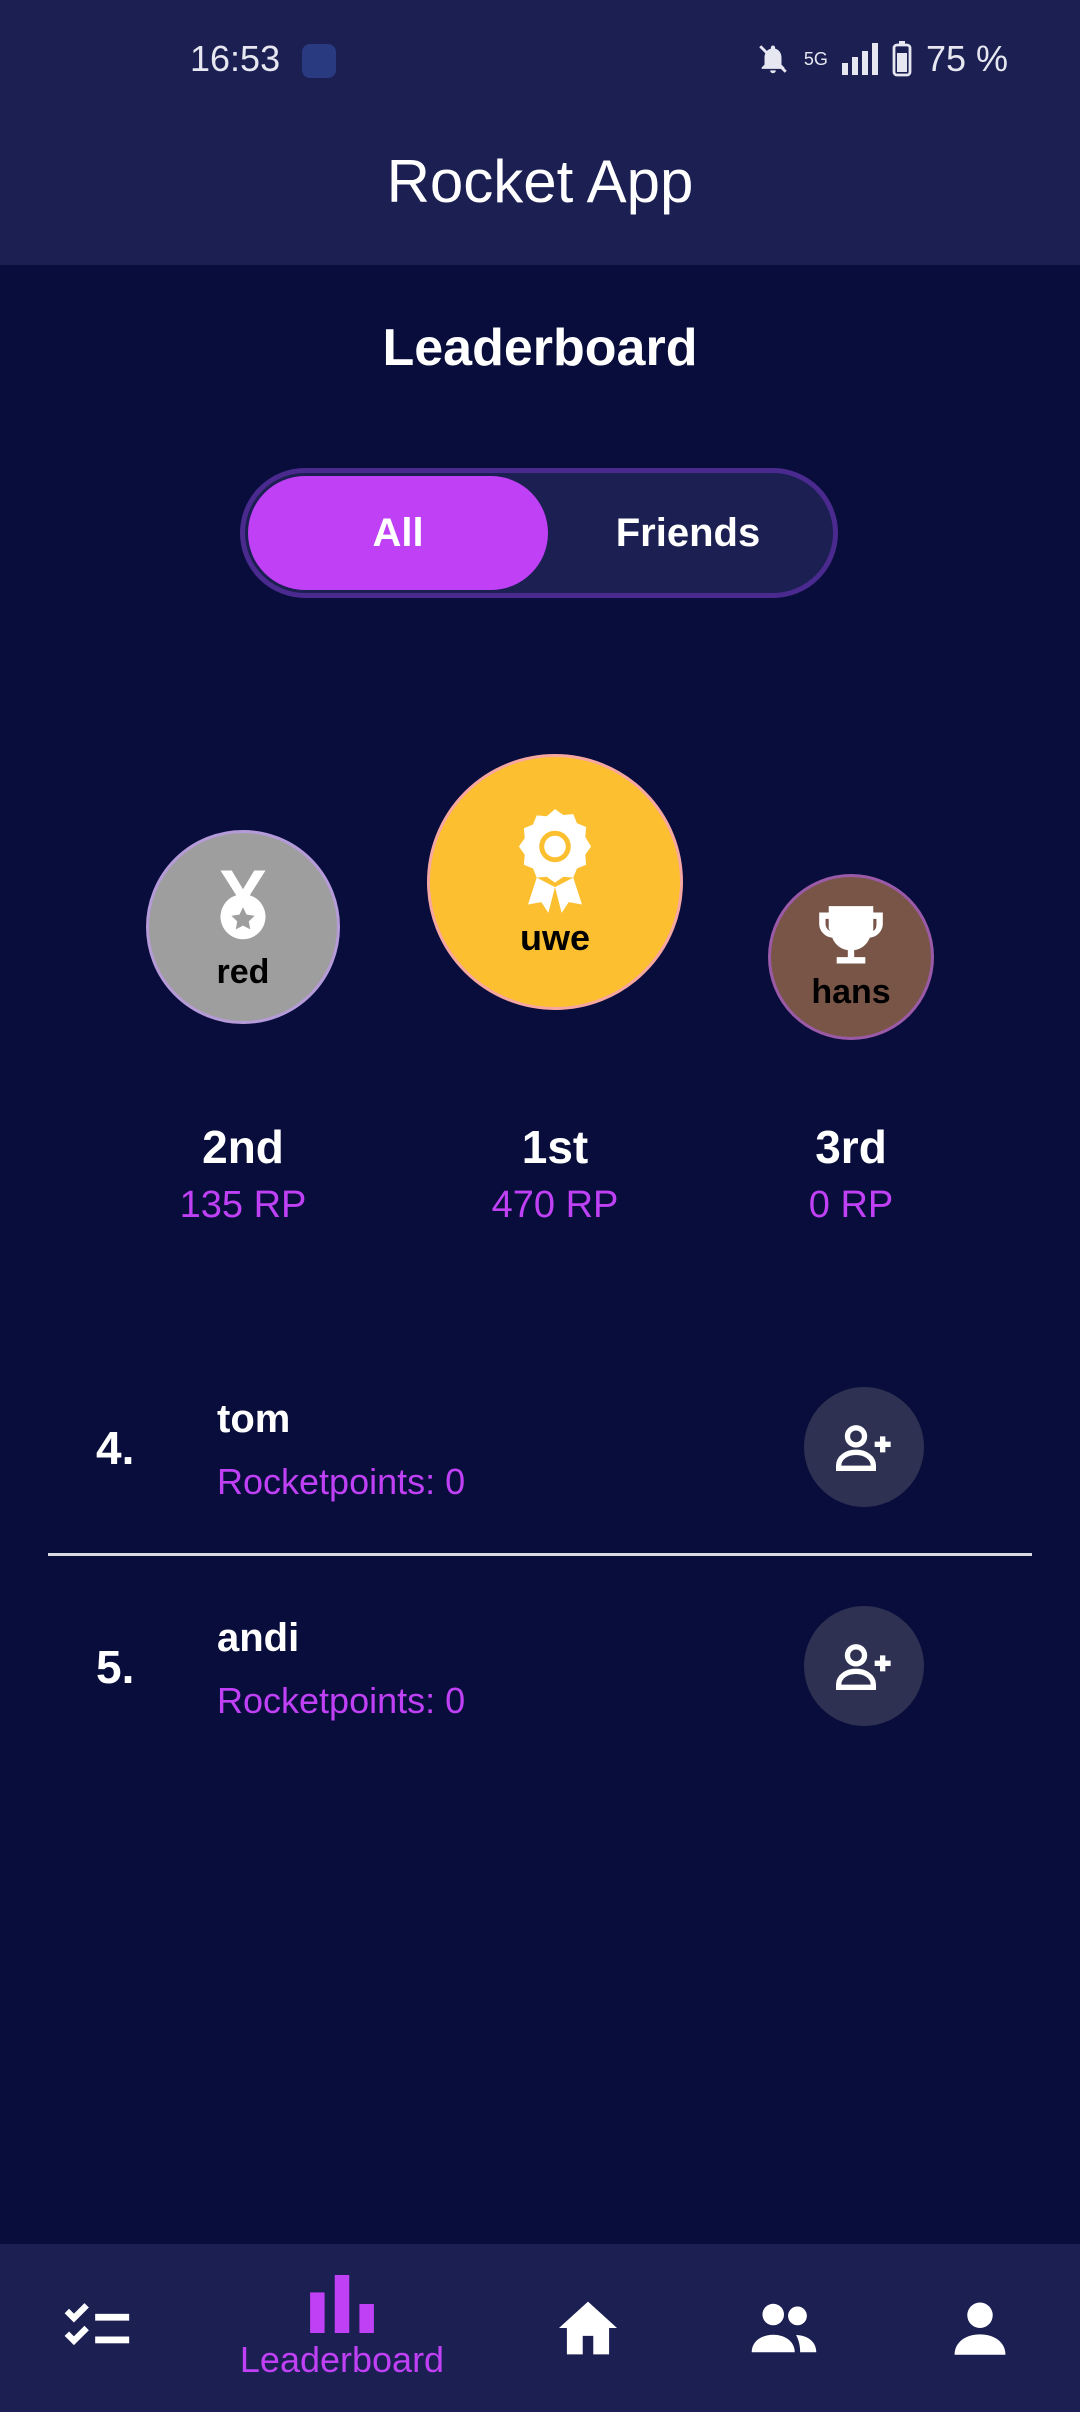  Describe the element at coordinates (773, 59) in the screenshot. I see `mute-icon` at that location.